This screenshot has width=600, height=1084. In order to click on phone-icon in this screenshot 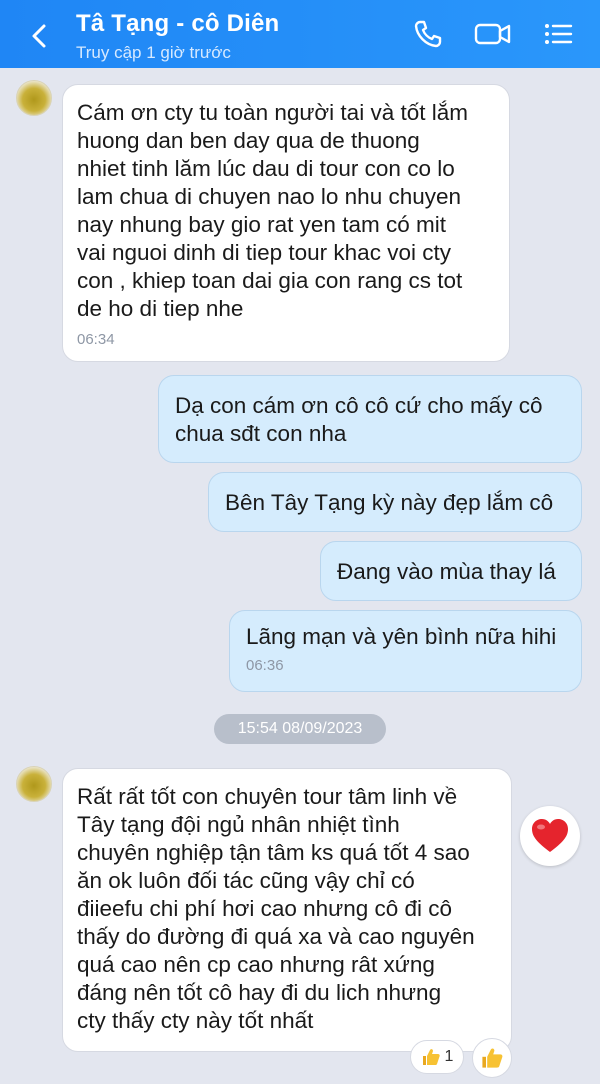, I will do `click(428, 34)`.